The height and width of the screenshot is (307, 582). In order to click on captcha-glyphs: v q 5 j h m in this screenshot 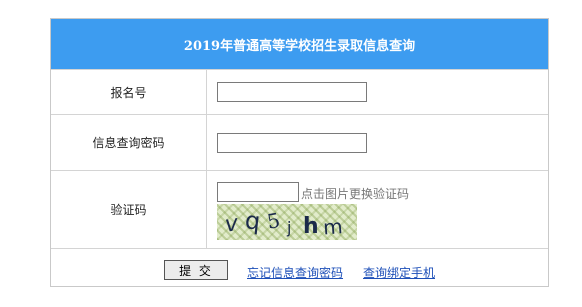, I will do `click(283, 222)`.